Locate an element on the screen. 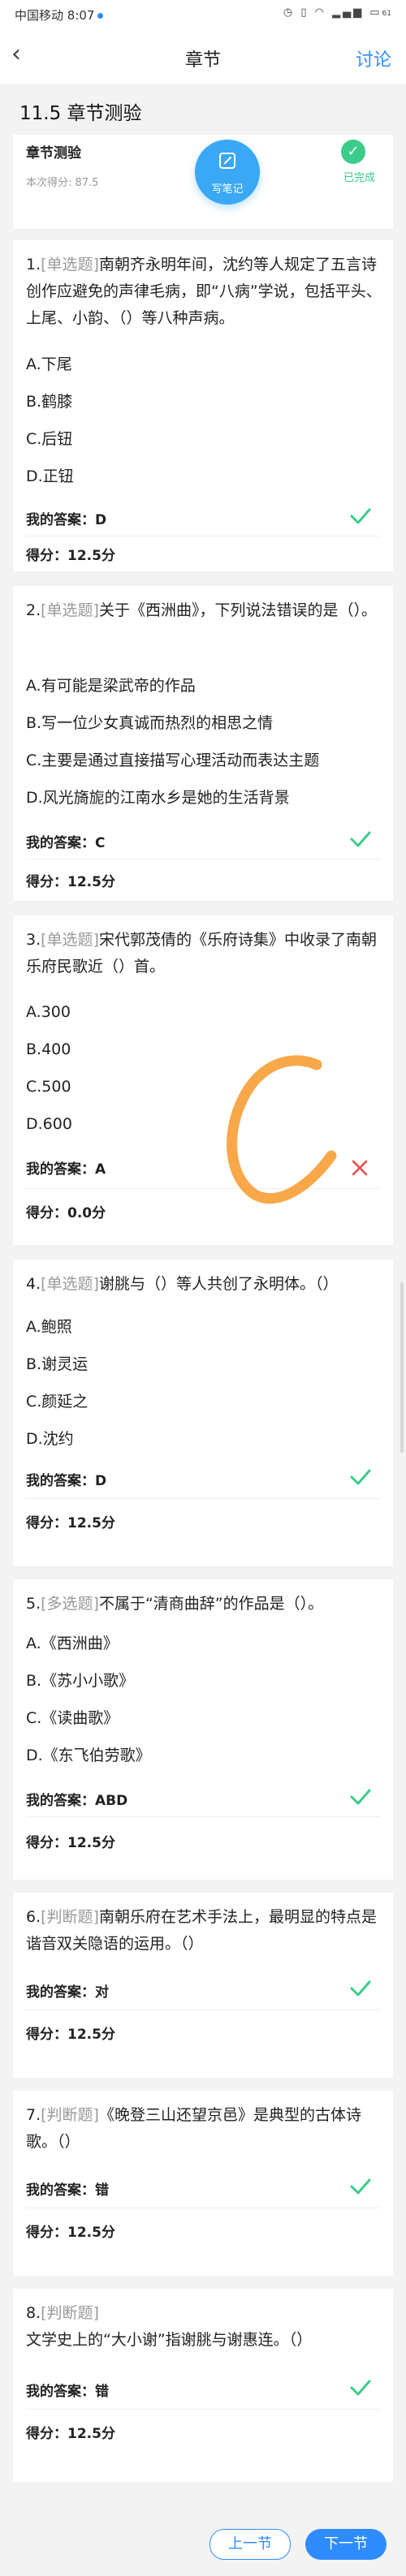  completed-check-icon: ✓ is located at coordinates (353, 152).